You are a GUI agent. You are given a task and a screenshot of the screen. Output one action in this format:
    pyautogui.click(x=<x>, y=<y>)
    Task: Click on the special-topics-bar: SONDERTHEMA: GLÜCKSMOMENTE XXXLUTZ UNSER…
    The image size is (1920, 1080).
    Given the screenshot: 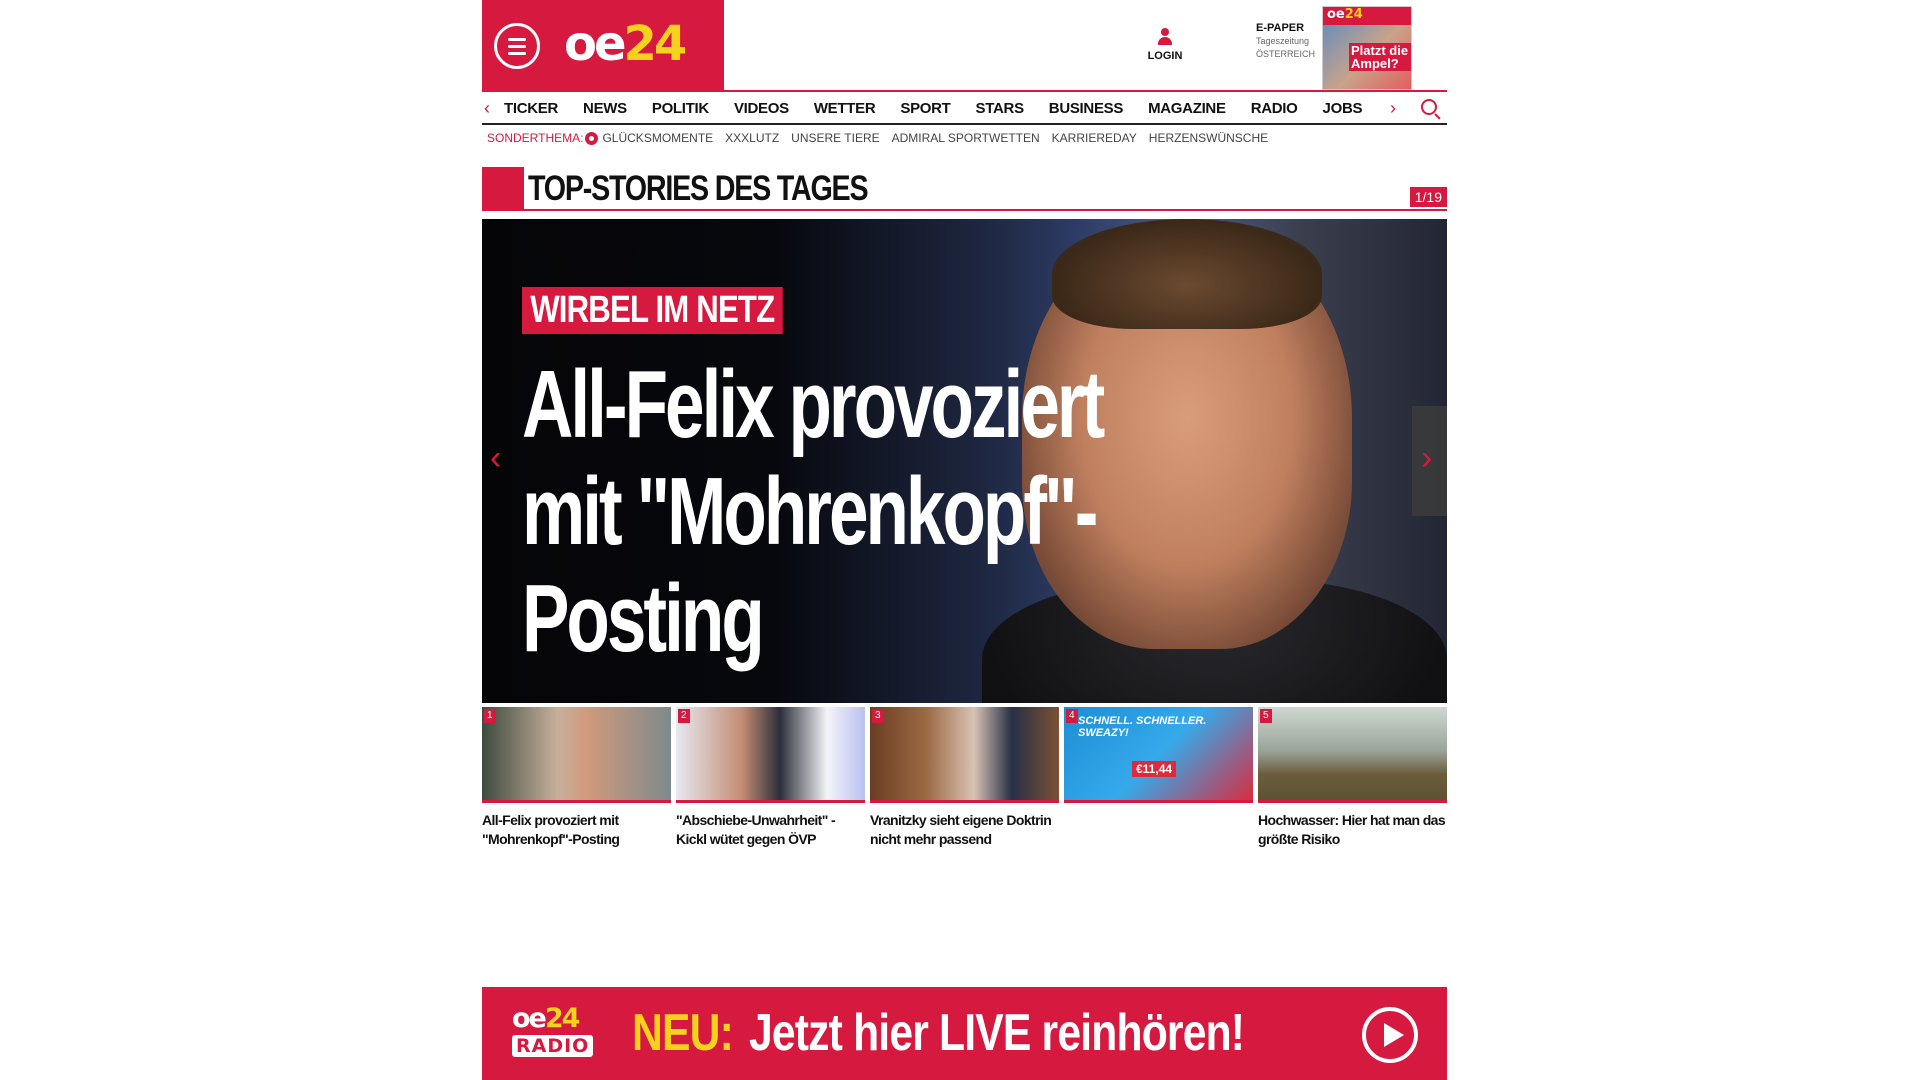 What is the action you would take?
    pyautogui.click(x=883, y=138)
    